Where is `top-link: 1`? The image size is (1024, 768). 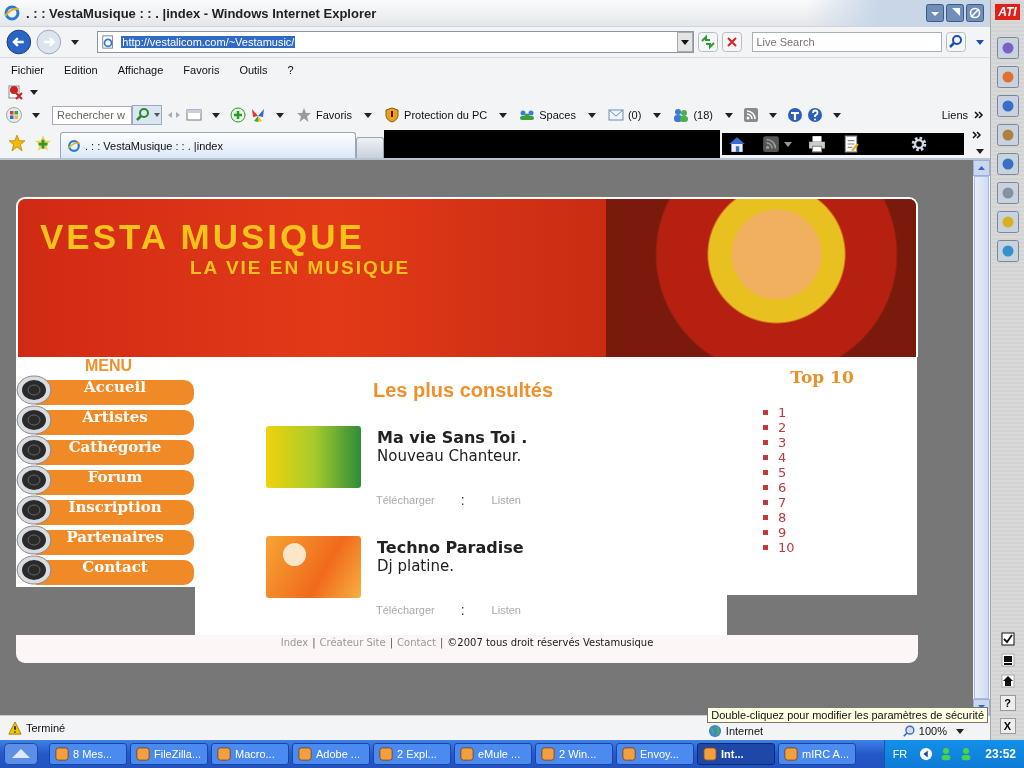 top-link: 1 is located at coordinates (782, 412).